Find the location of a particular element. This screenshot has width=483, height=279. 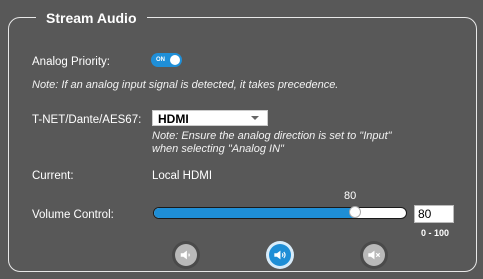

volume-high-icon is located at coordinates (280, 255).